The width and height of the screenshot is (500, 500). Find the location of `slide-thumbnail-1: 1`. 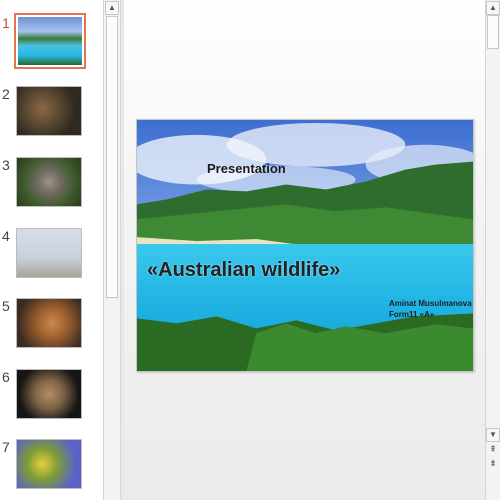

slide-thumbnail-1: 1 is located at coordinates (51, 42).